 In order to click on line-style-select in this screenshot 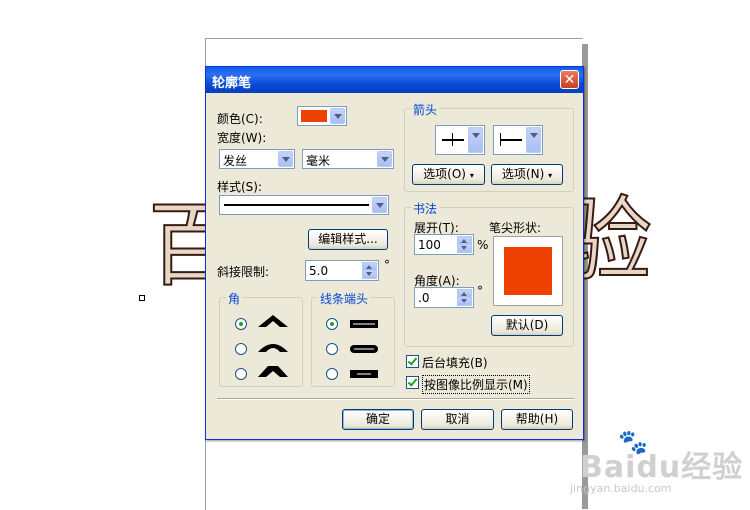, I will do `click(304, 205)`.